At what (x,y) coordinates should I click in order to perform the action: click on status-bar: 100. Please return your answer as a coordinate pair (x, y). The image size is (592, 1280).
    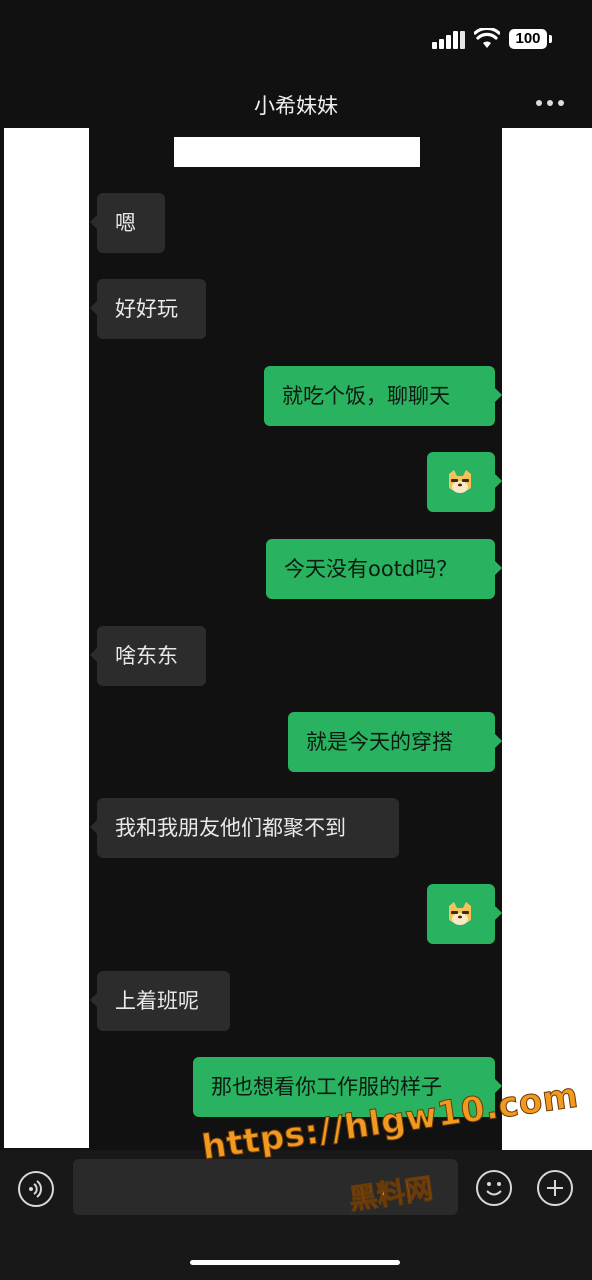
    Looking at the image, I should click on (296, 40).